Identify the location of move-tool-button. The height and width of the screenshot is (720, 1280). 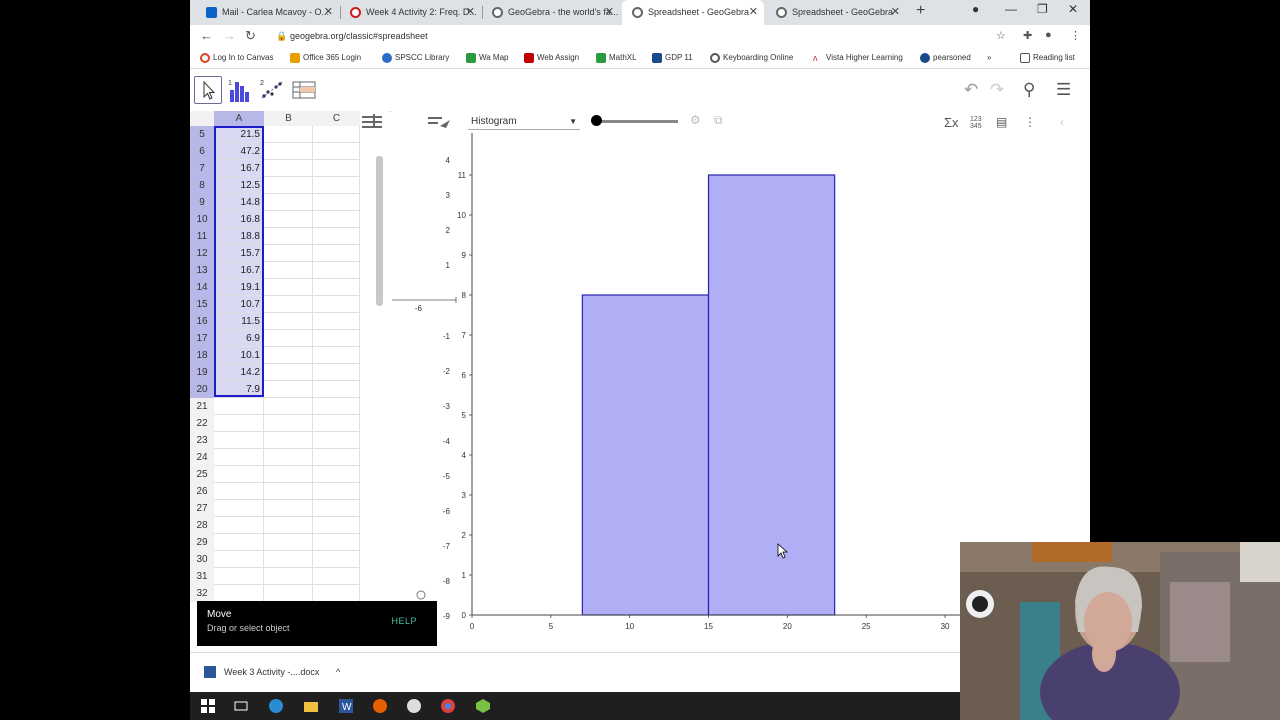
(208, 90).